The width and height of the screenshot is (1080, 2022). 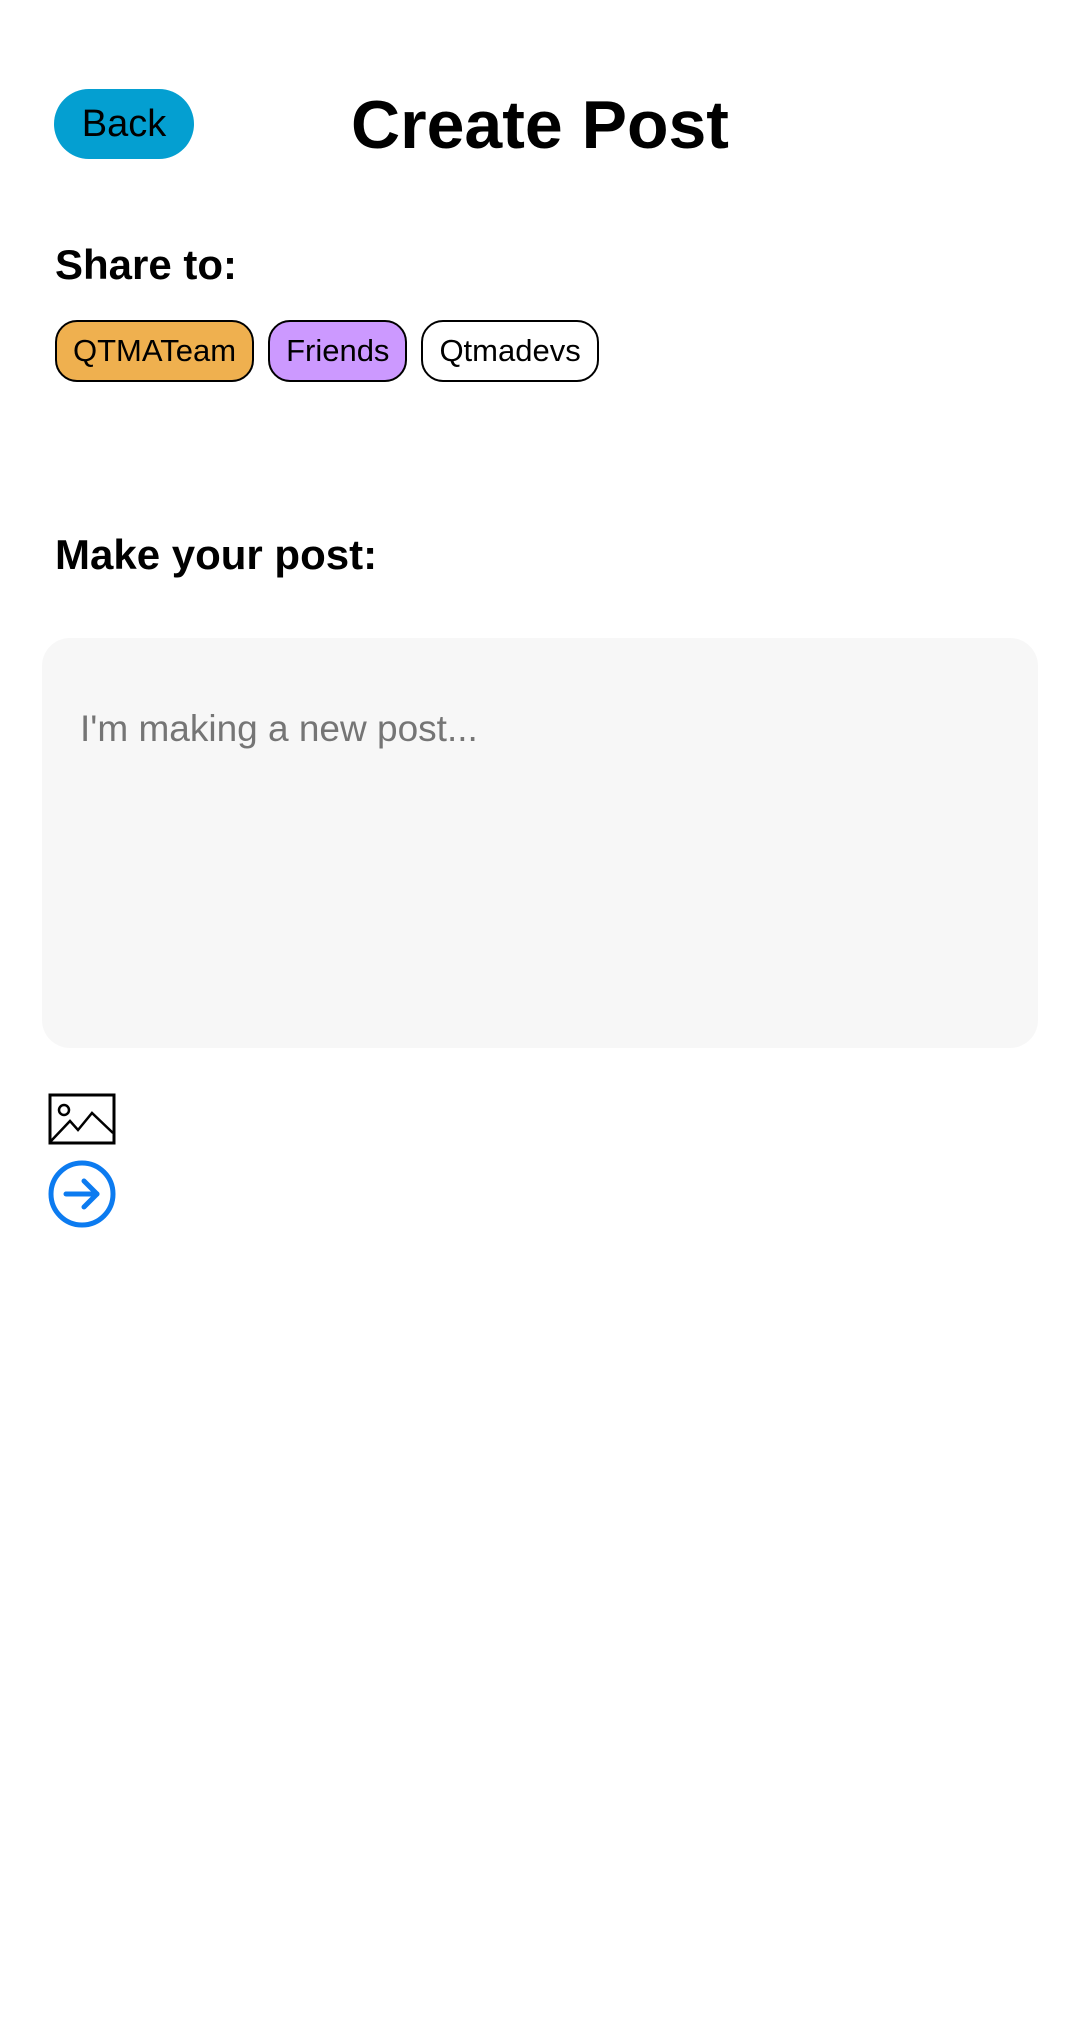 I want to click on share-chip-group: QTMATeam Friends Qtmadevs, so click(x=327, y=351).